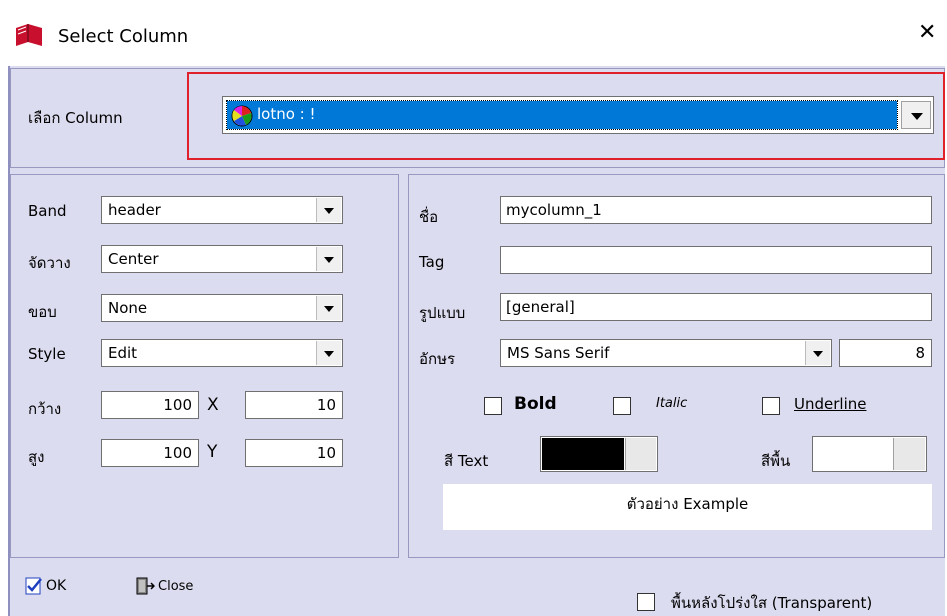  I want to click on font-label: อักษร, so click(437, 359).